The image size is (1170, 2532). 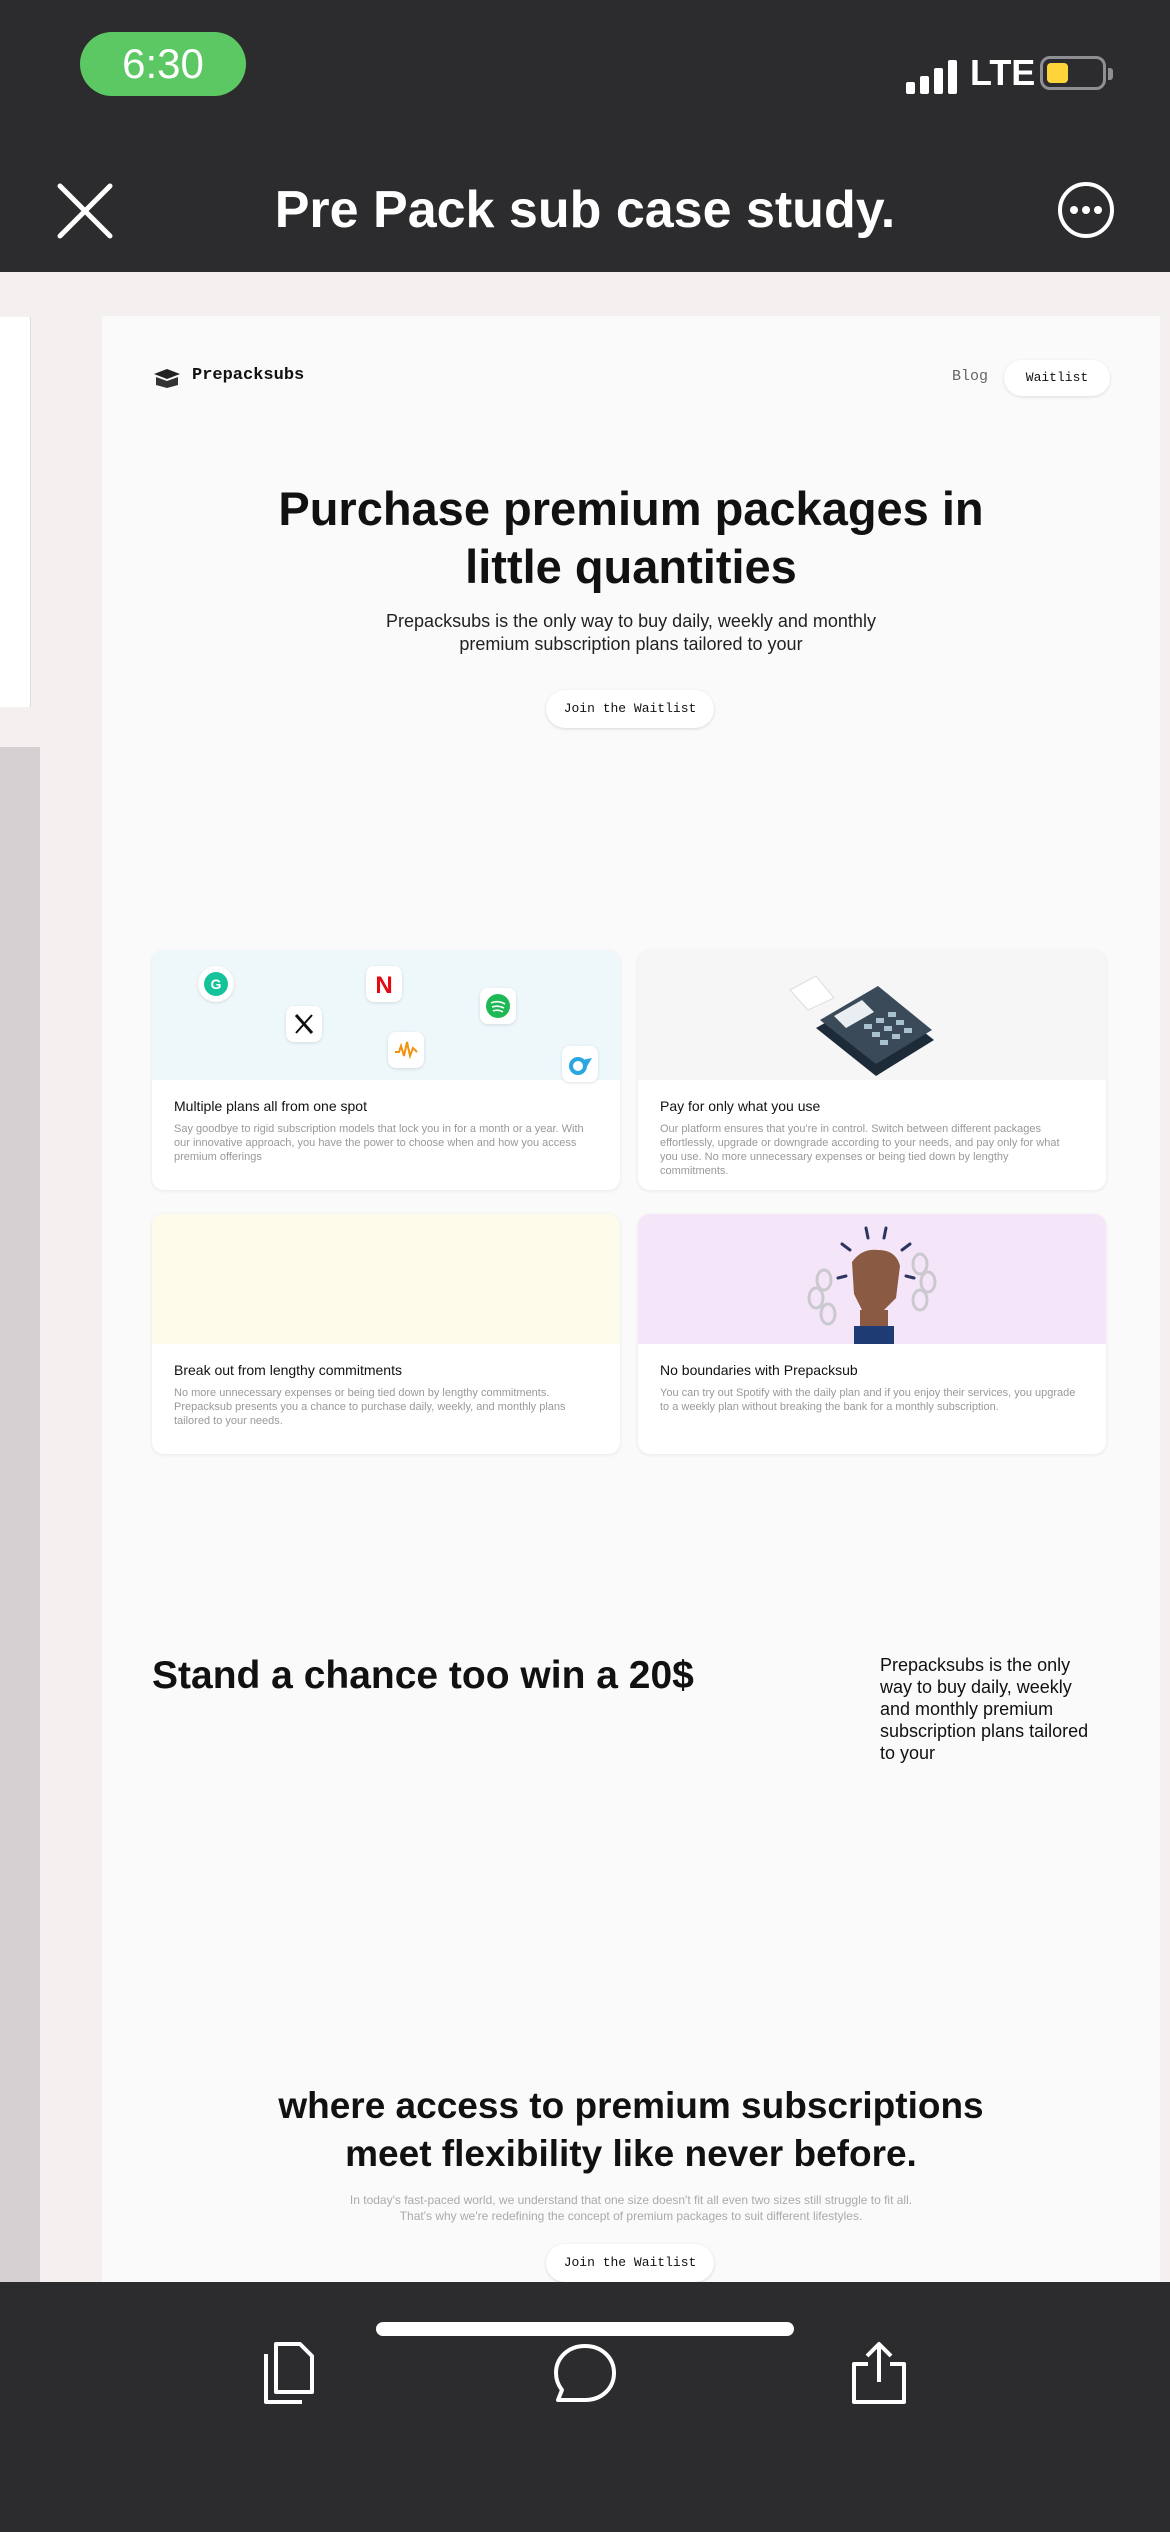 What do you see at coordinates (970, 376) in the screenshot?
I see `blog-link: Blog` at bounding box center [970, 376].